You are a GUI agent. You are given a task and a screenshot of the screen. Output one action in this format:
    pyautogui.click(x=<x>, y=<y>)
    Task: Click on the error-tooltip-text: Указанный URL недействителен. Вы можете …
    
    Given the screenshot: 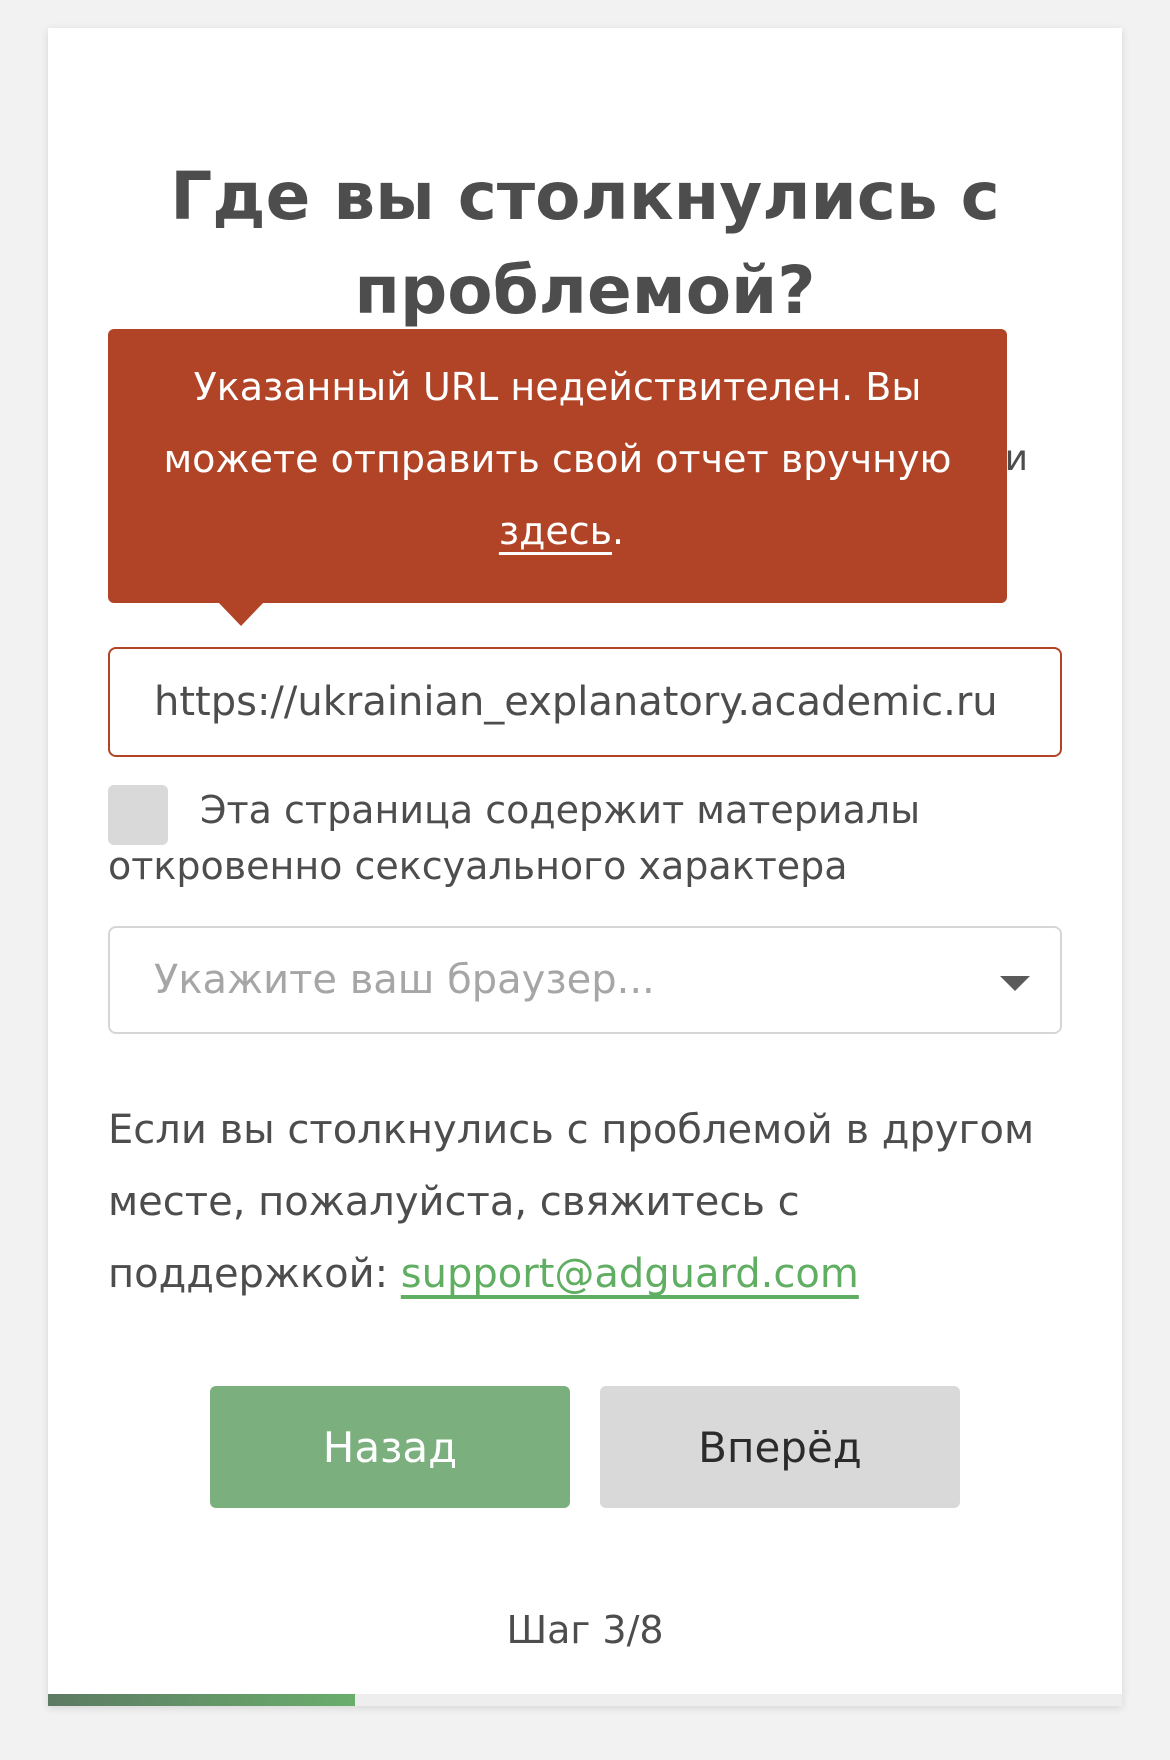 What is the action you would take?
    pyautogui.click(x=557, y=423)
    